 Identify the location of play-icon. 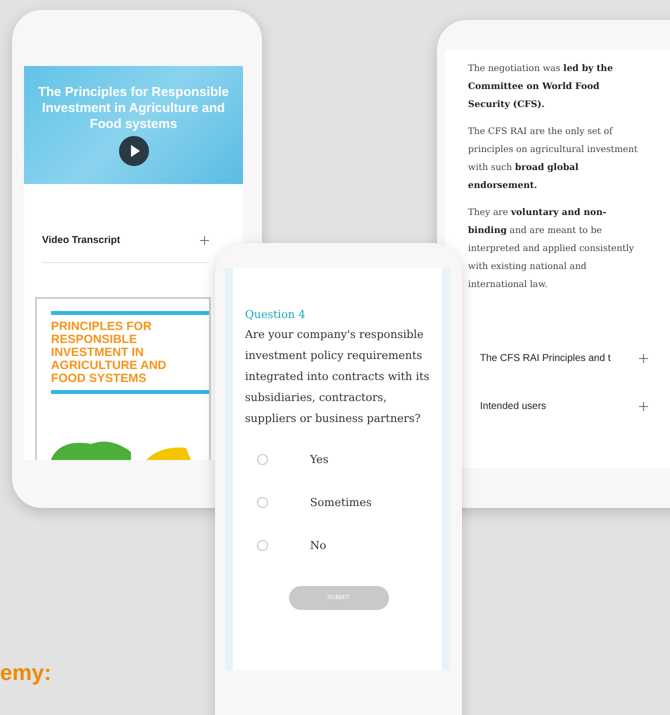
(133, 151).